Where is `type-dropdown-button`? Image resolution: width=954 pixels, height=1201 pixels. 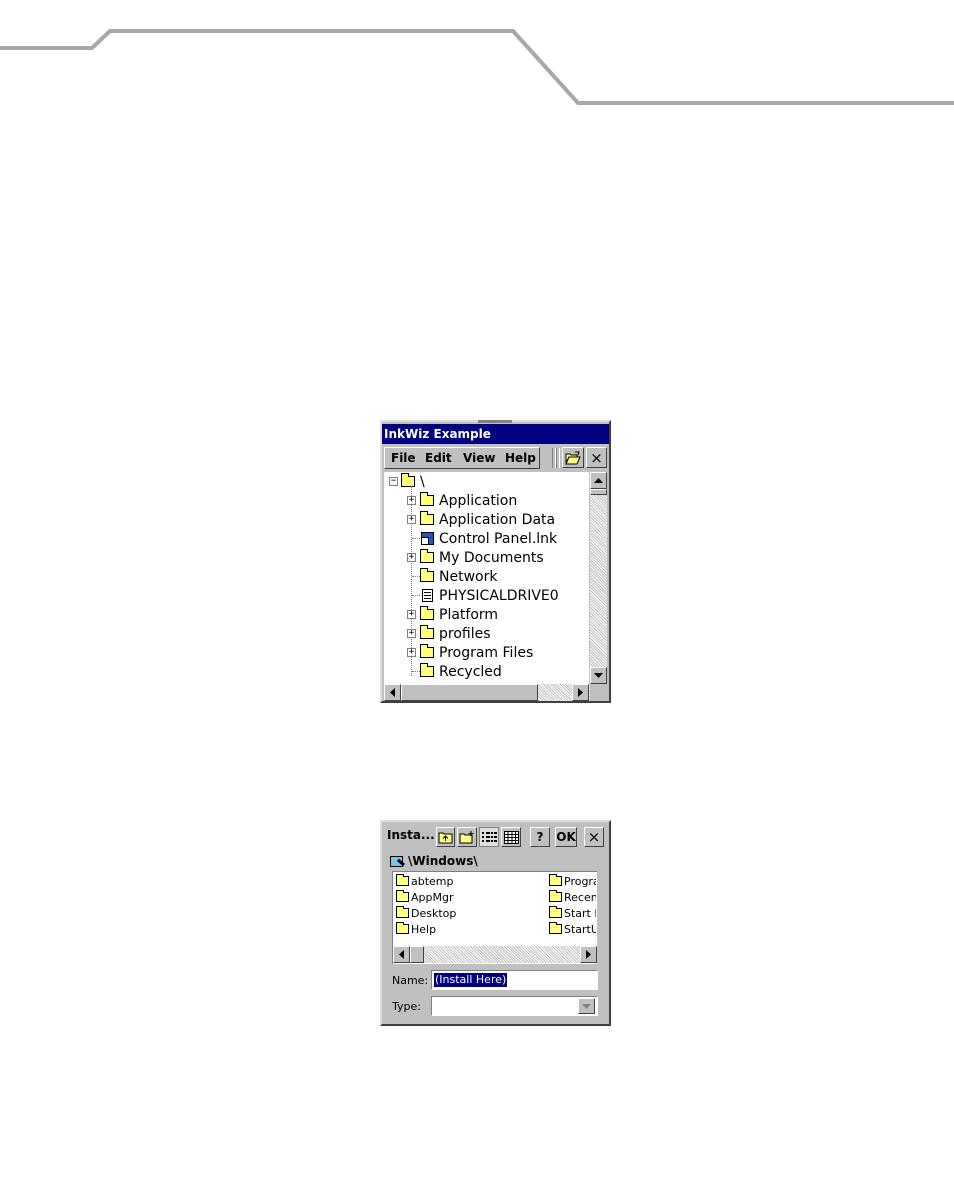 type-dropdown-button is located at coordinates (586, 1006).